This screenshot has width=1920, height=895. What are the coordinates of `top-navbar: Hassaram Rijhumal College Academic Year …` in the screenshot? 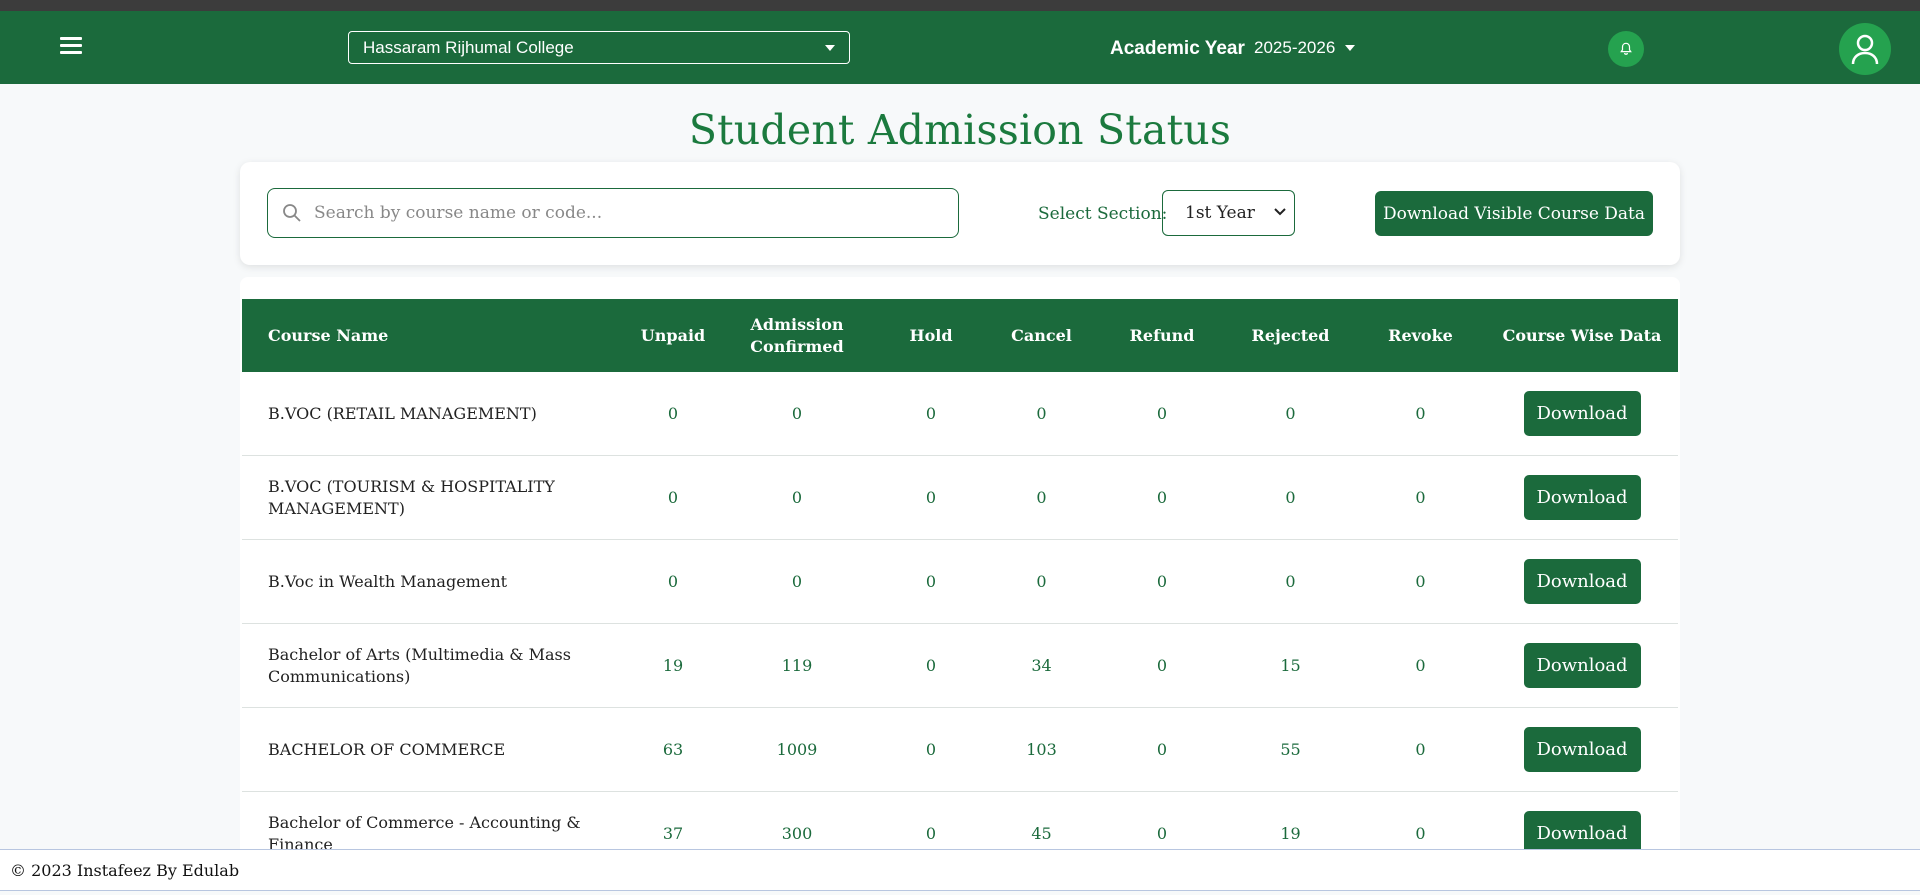 It's located at (960, 47).